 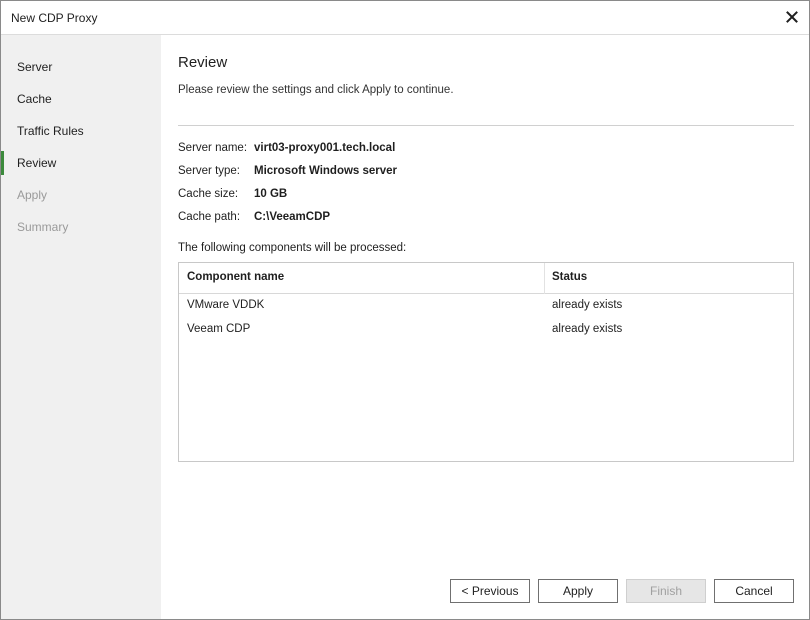 I want to click on step-summary: Summary, so click(x=43, y=227).